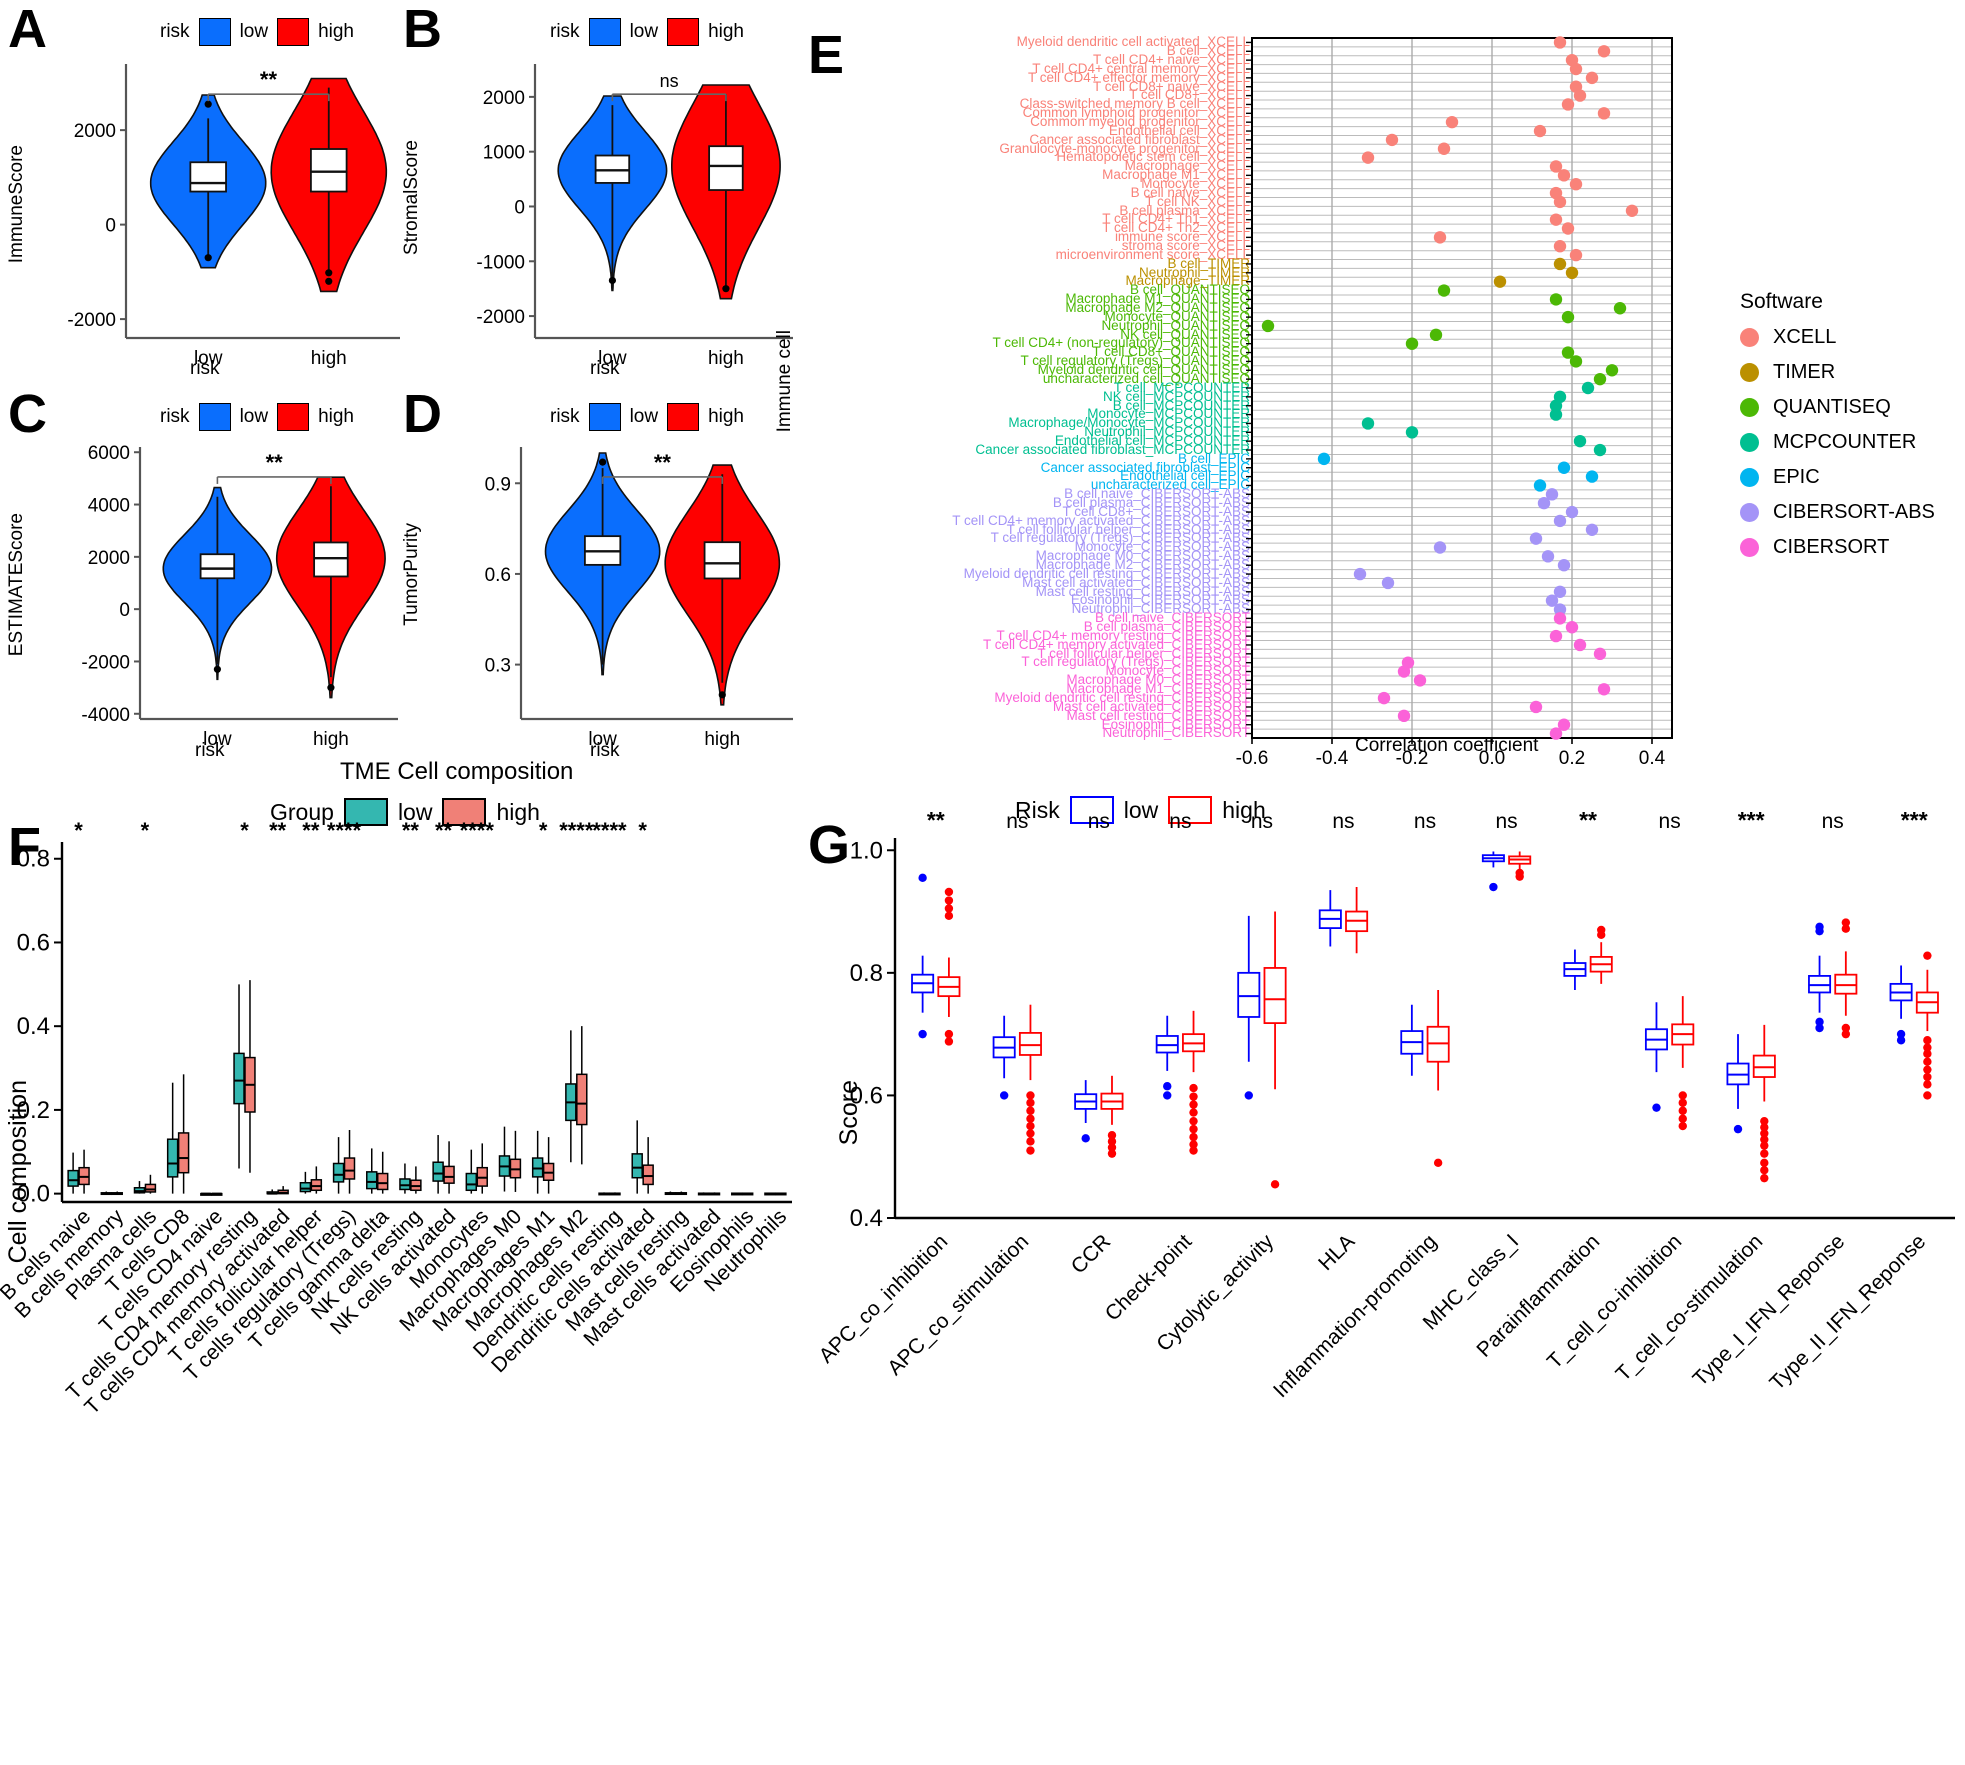 This screenshot has width=1965, height=1765. I want to click on panel-c-plot: -4000-20000200040006000low high**, so click(239, 596).